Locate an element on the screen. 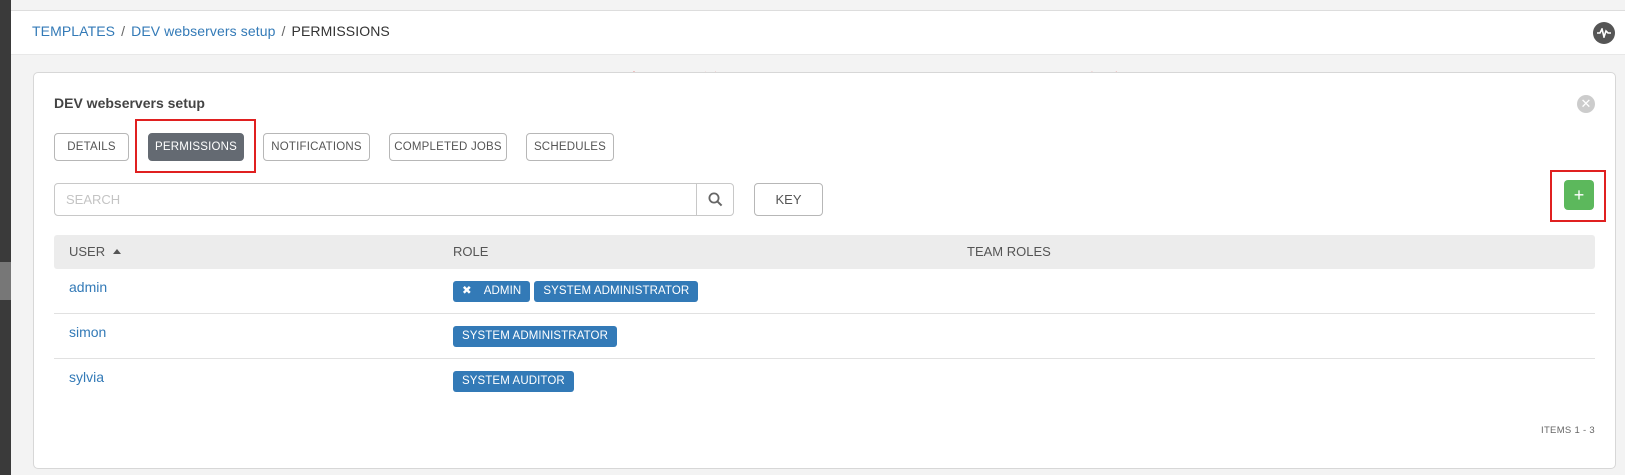  items-count: ITEMS 1 - 3 is located at coordinates (1568, 430).